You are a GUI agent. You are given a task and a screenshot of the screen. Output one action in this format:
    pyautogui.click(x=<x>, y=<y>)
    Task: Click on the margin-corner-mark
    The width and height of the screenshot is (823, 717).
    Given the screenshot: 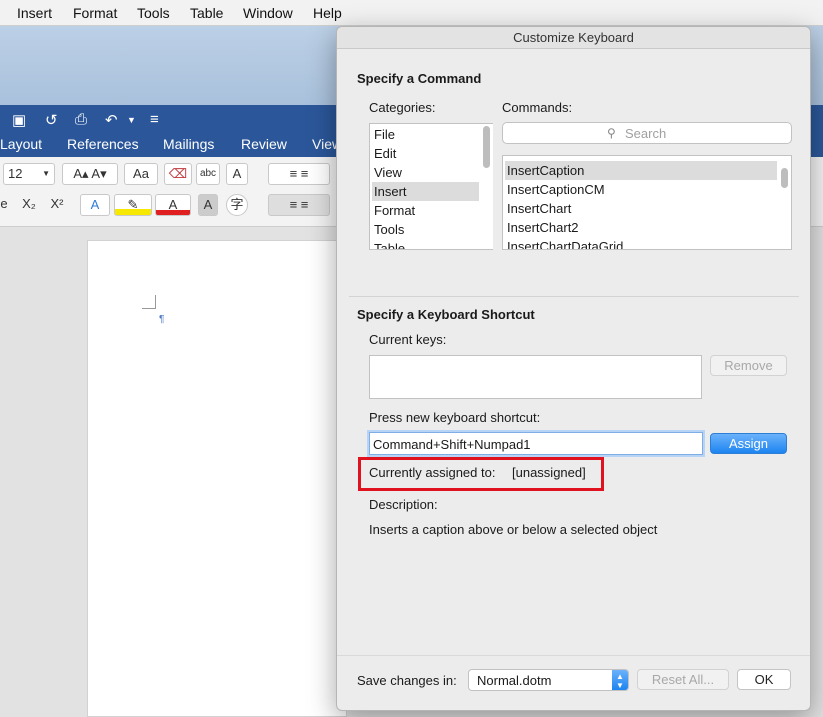 What is the action you would take?
    pyautogui.click(x=149, y=302)
    